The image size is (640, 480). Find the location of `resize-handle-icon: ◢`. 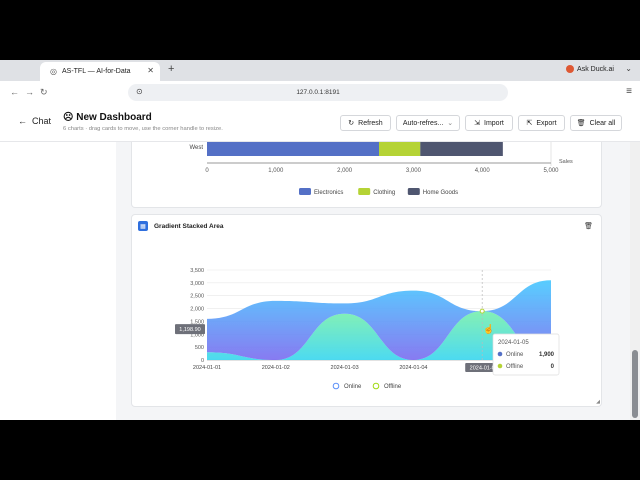

resize-handle-icon: ◢ is located at coordinates (598, 402).